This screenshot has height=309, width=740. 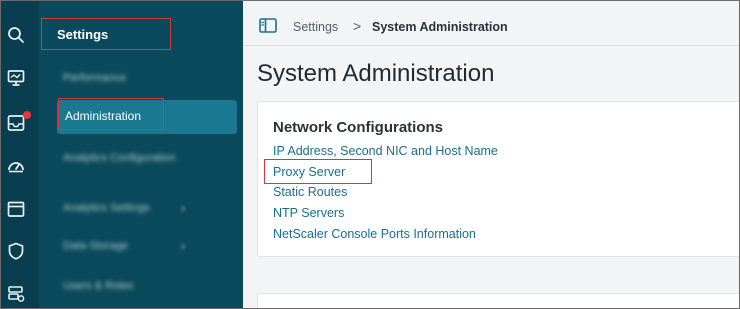 I want to click on search-icon, so click(x=16, y=35).